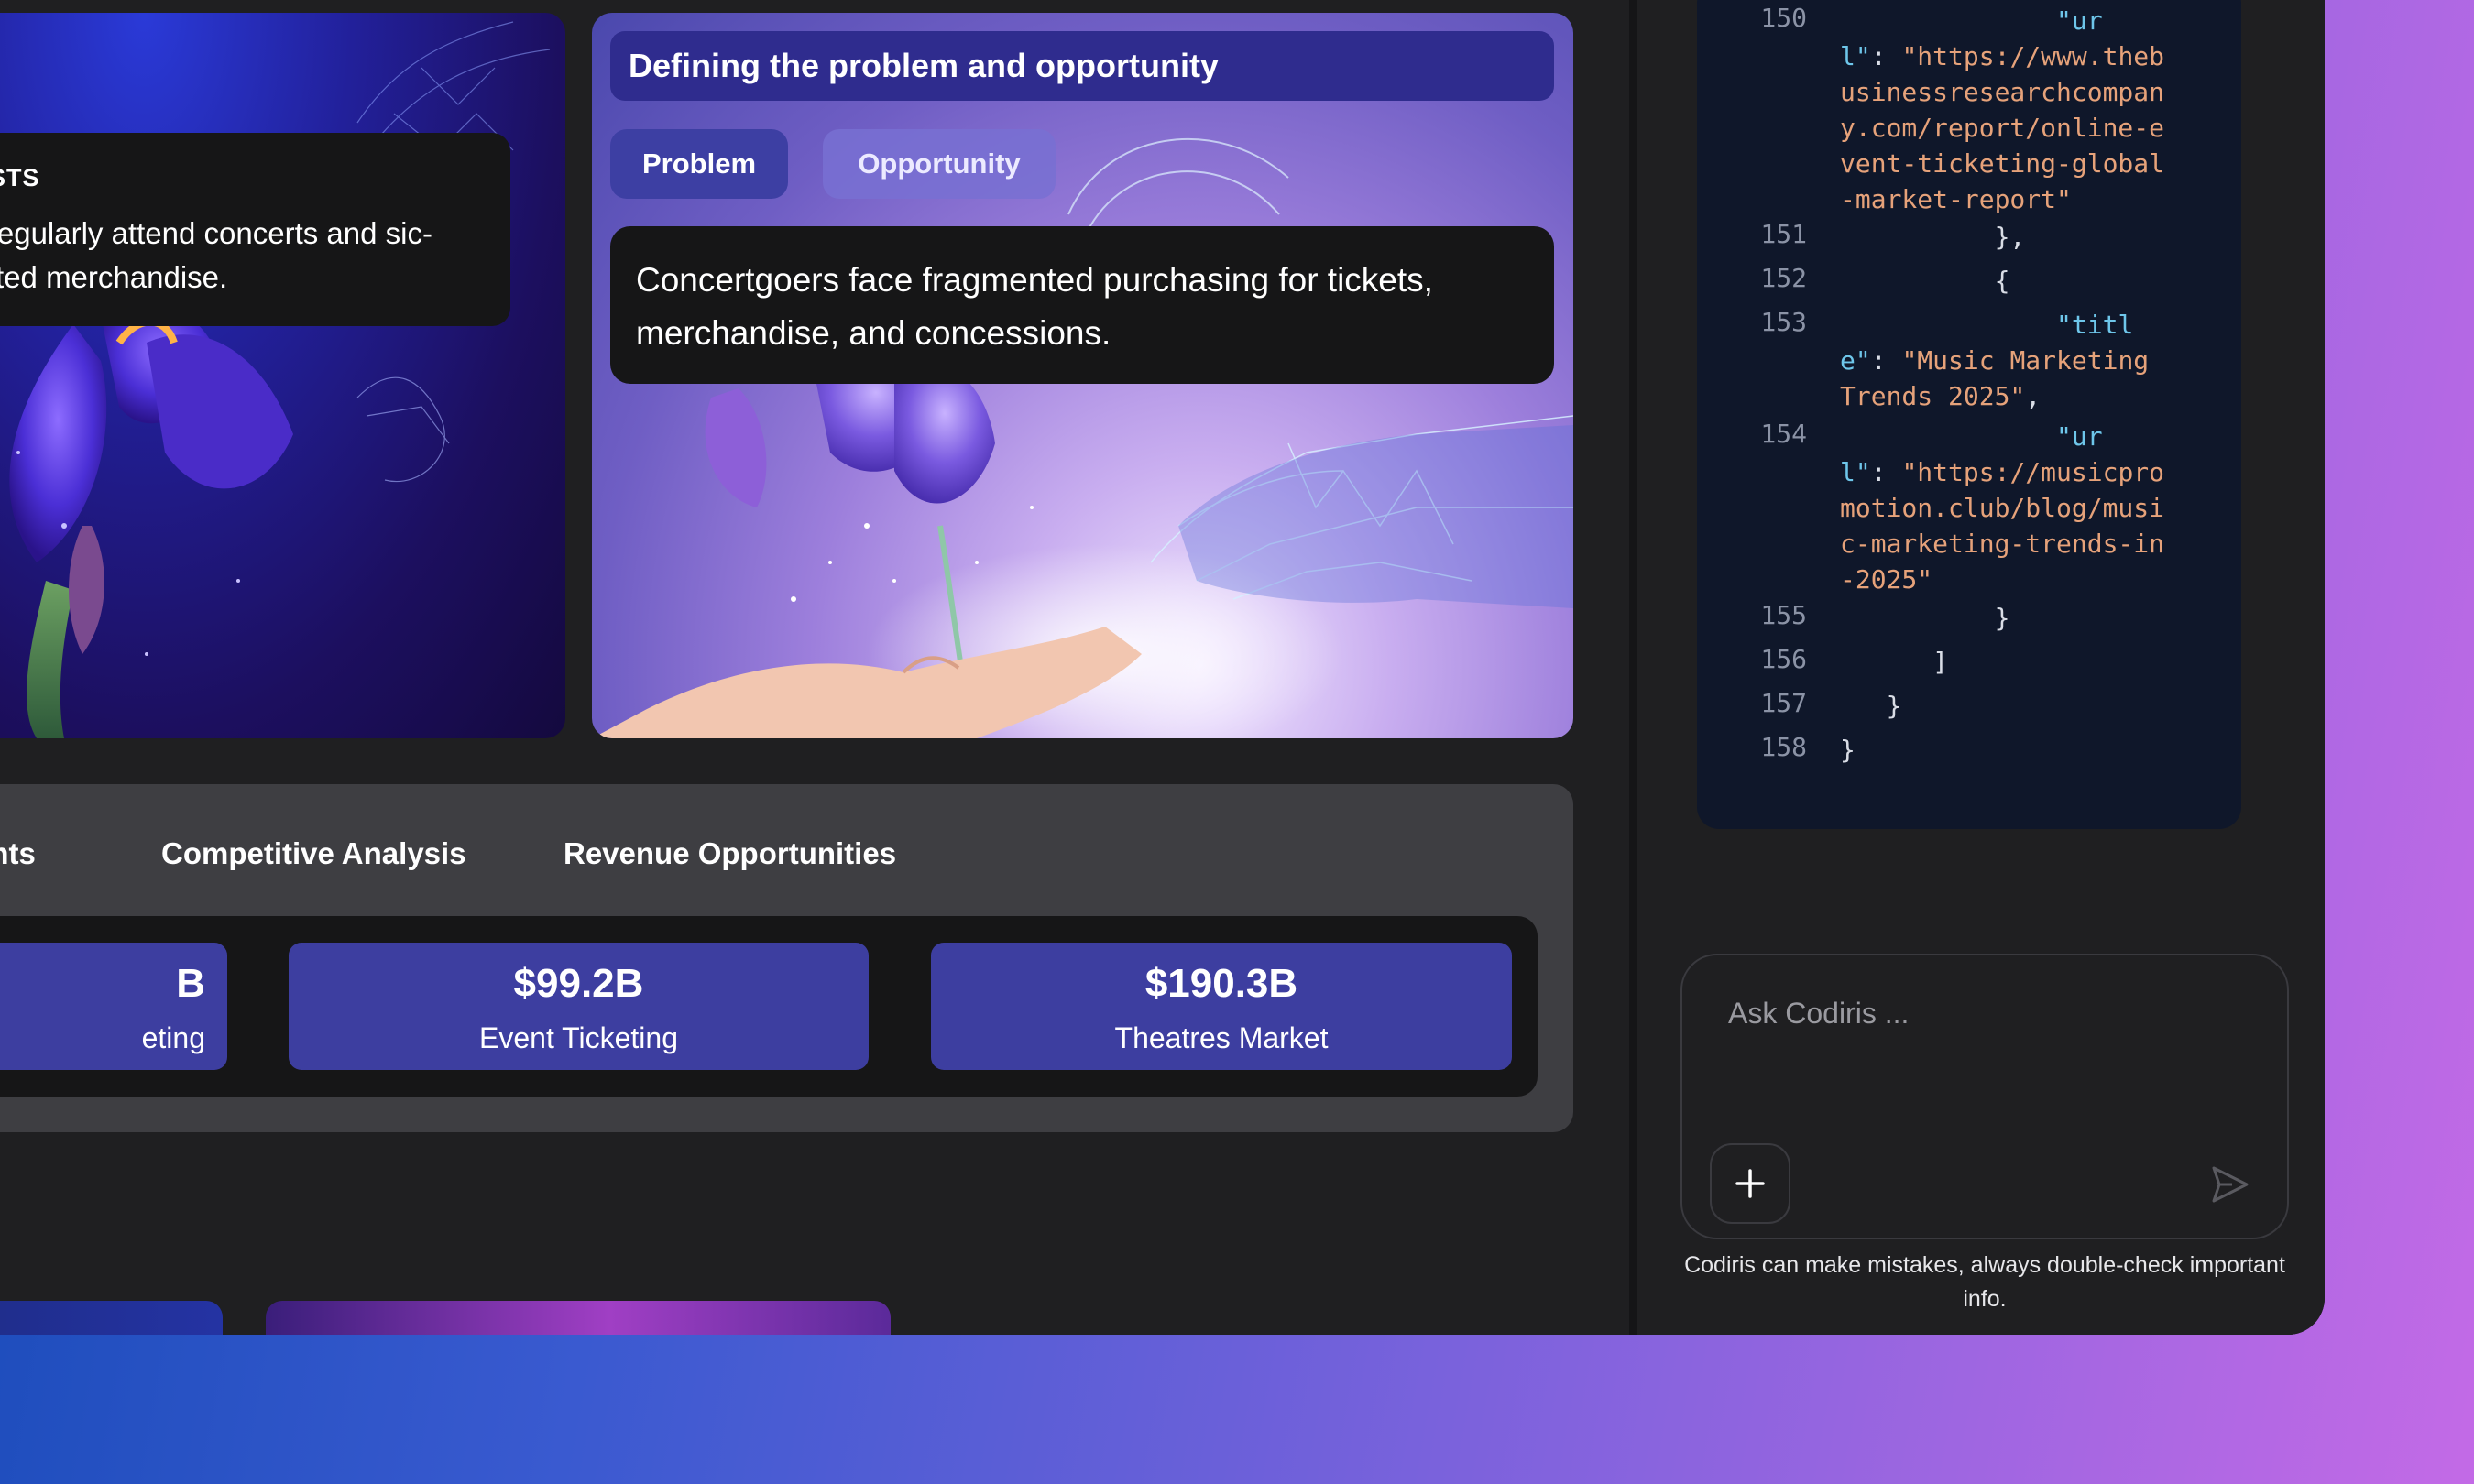 The image size is (2474, 1484). I want to click on chat-input, so click(1984, 1014).